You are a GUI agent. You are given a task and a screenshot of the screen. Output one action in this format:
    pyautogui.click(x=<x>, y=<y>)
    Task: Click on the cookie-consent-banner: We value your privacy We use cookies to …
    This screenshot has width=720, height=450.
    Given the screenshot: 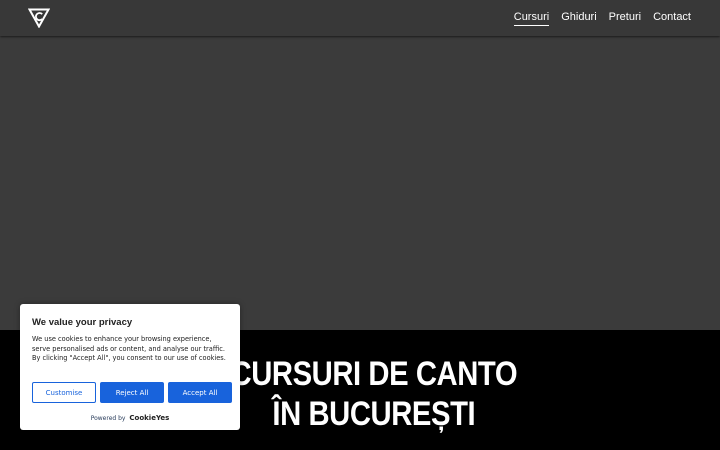 What is the action you would take?
    pyautogui.click(x=130, y=367)
    